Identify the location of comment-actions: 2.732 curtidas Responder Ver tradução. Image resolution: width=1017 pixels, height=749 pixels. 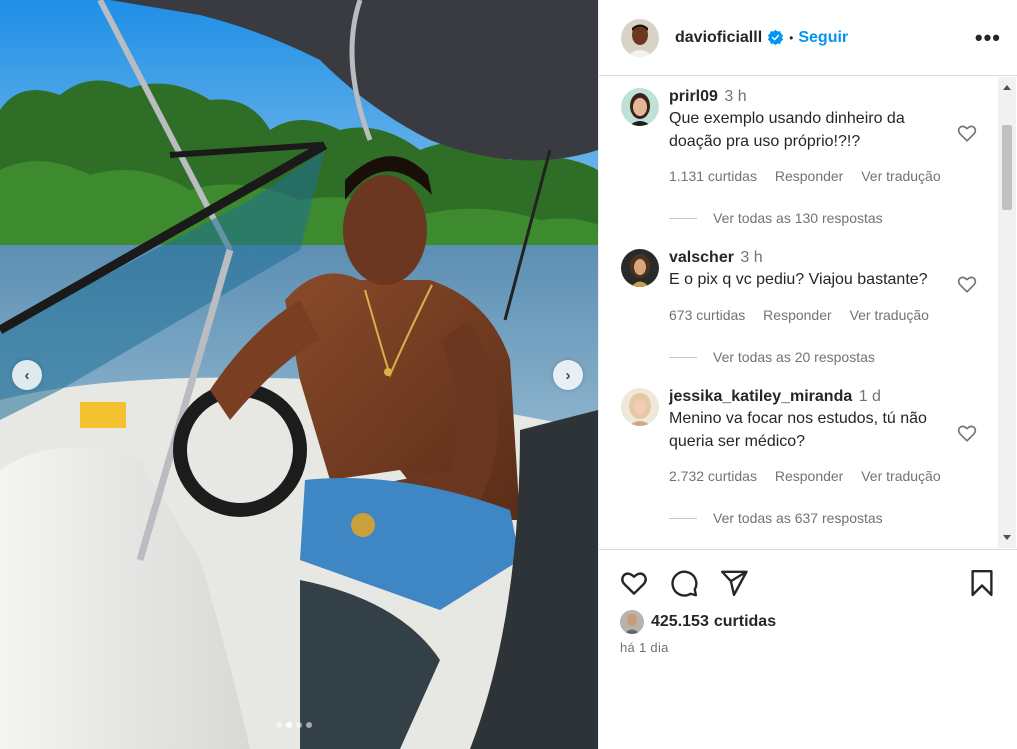
(812, 476).